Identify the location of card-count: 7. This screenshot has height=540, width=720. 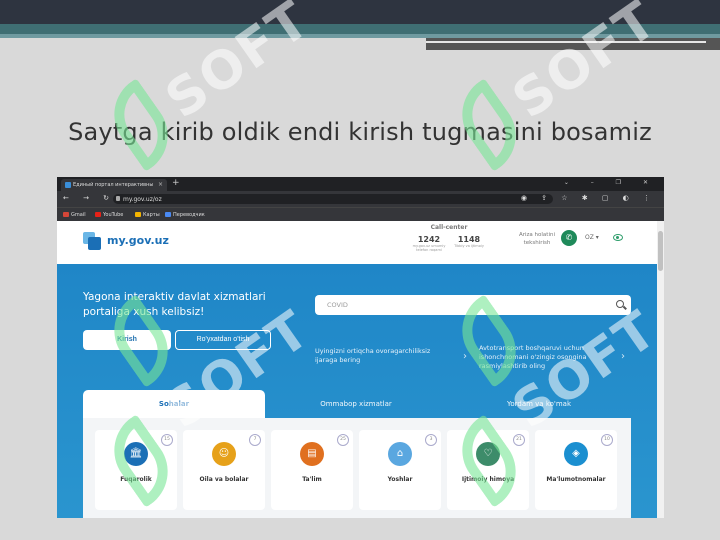
(255, 440).